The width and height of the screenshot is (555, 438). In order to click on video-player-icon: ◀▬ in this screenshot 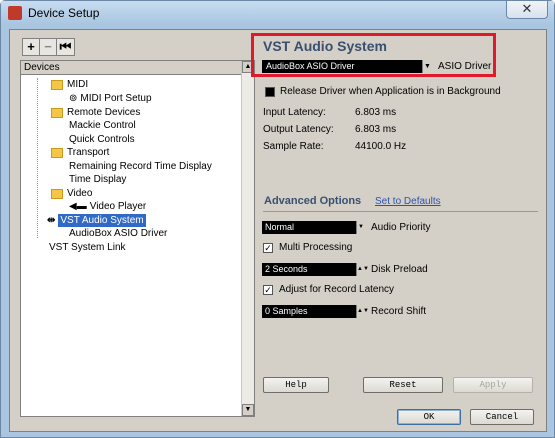, I will do `click(78, 206)`.